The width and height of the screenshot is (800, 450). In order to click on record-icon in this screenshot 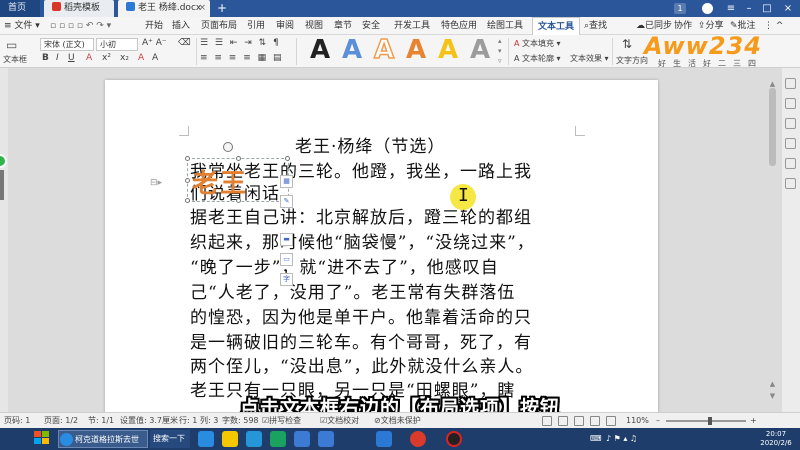, I will do `click(454, 439)`.